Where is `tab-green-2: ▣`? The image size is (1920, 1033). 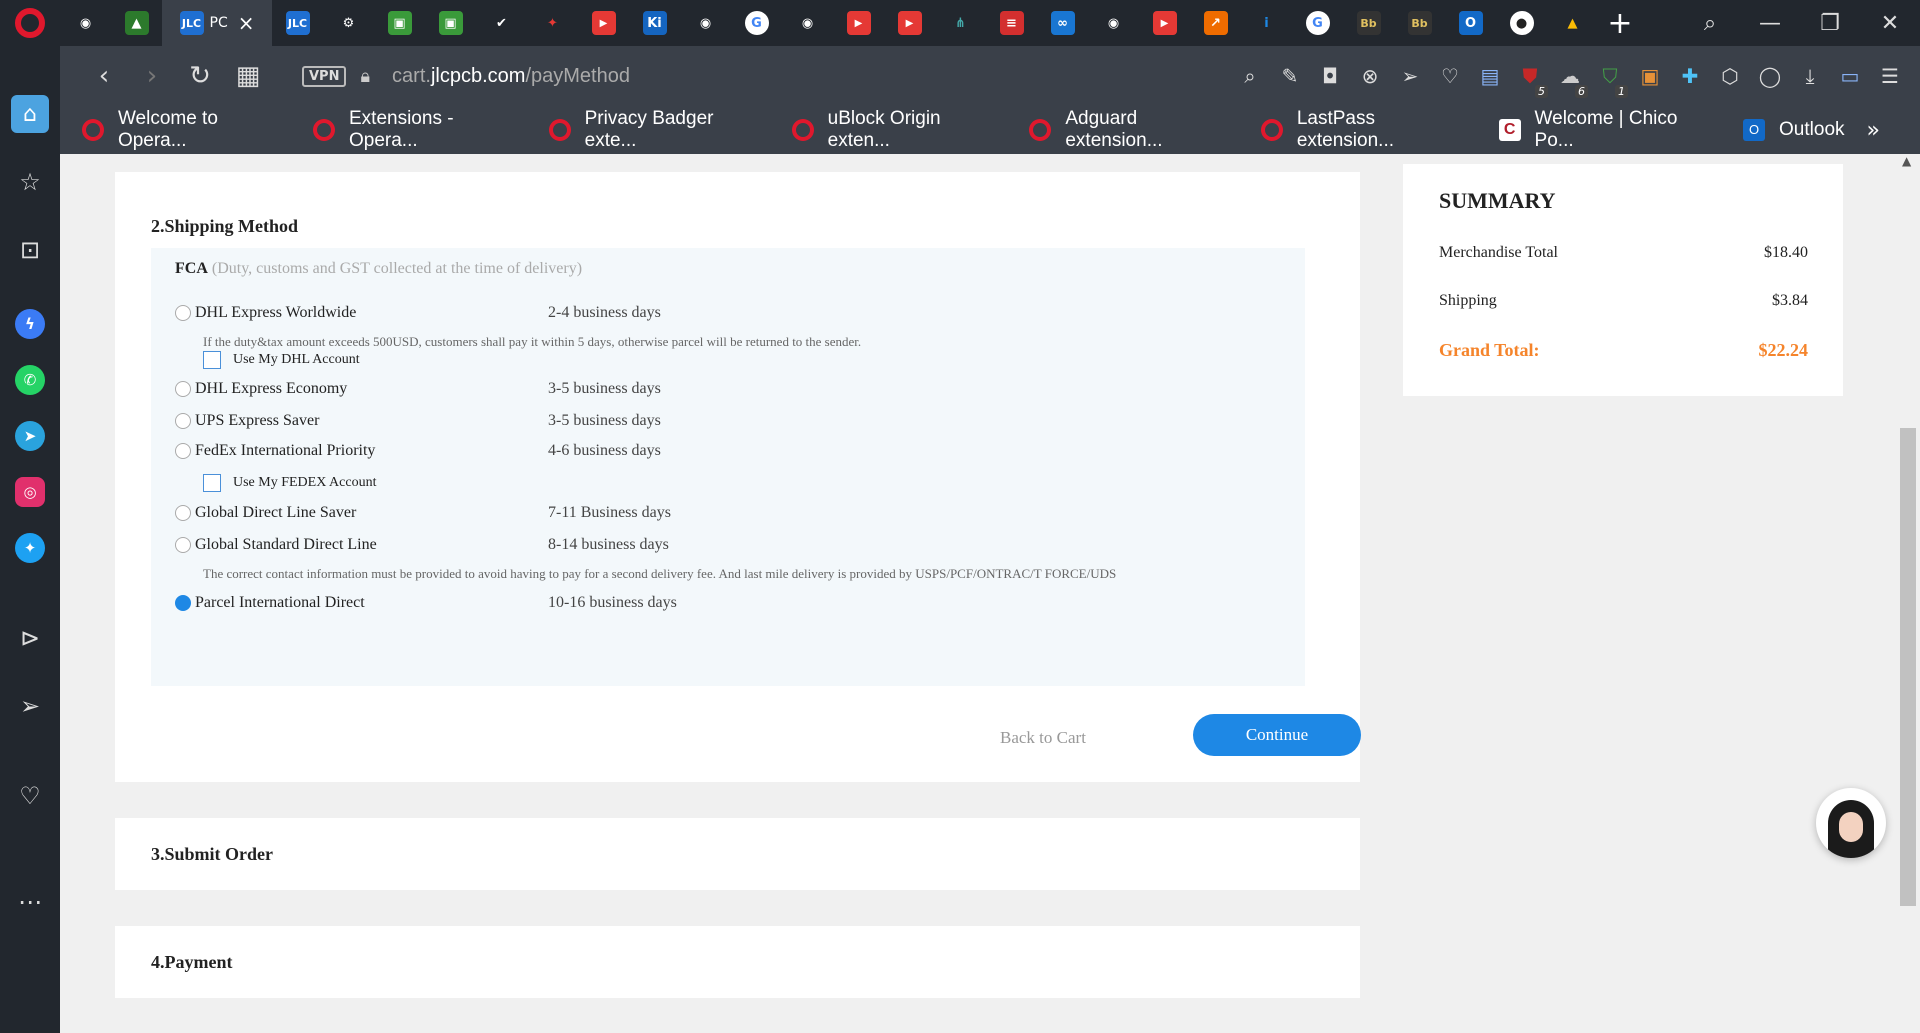 tab-green-2: ▣ is located at coordinates (399, 23).